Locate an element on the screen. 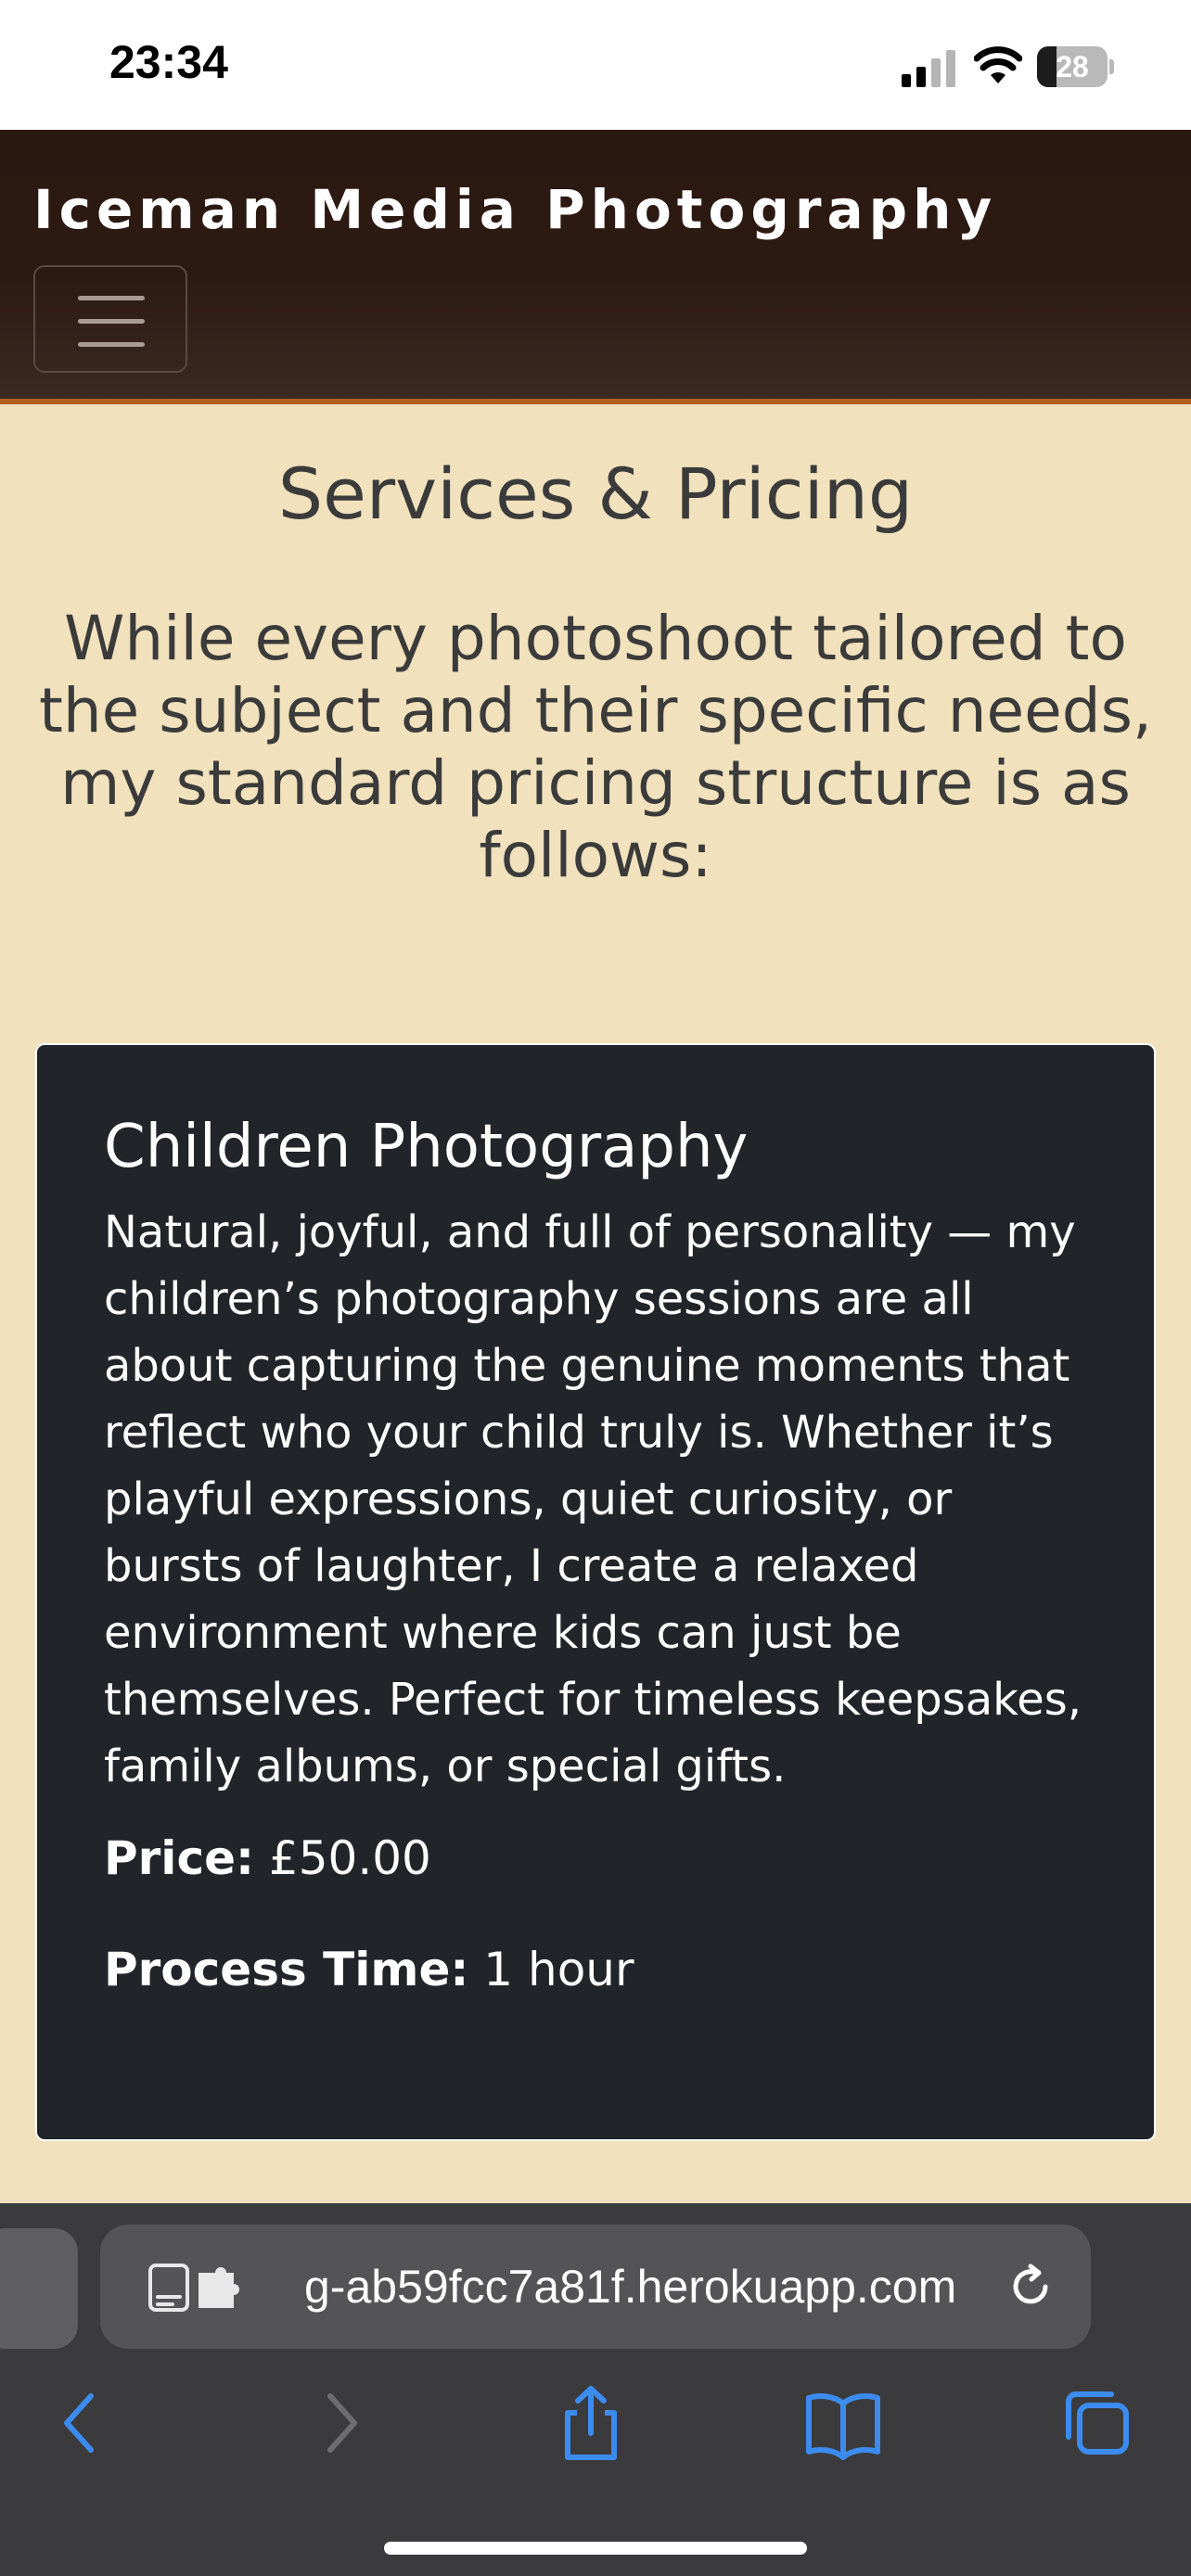 Image resolution: width=1191 pixels, height=2576 pixels. url-text: g-ab59fcc7a81f.herokuapp.com is located at coordinates (630, 2287).